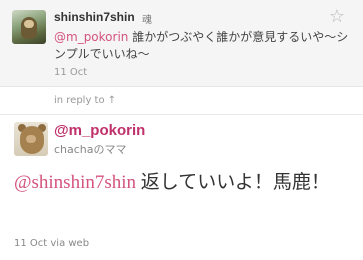 The width and height of the screenshot is (363, 260). Describe the element at coordinates (147, 20) in the screenshot. I see `name-badge: 魂` at that location.